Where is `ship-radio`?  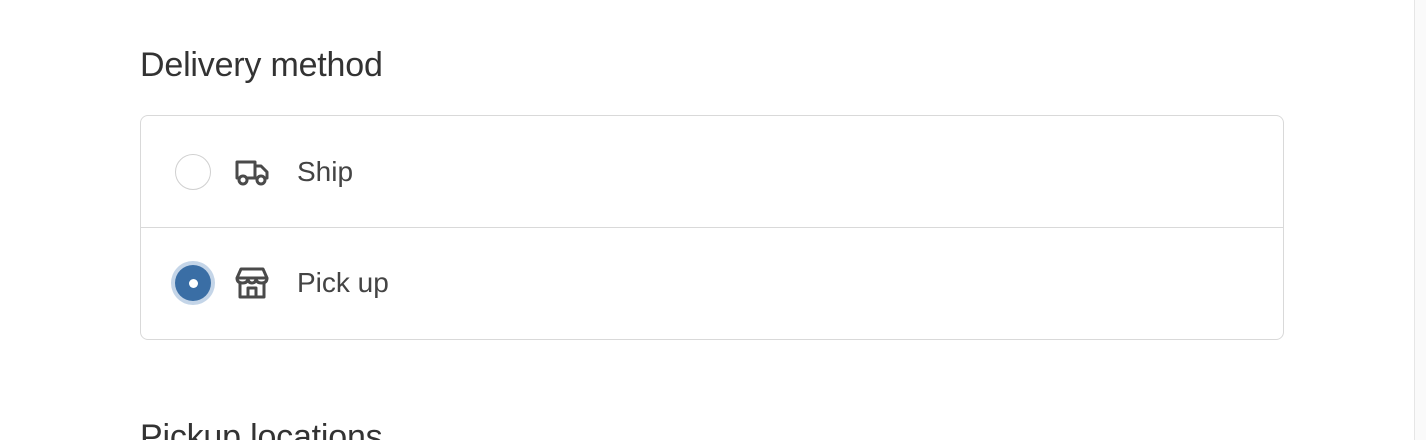 ship-radio is located at coordinates (193, 171).